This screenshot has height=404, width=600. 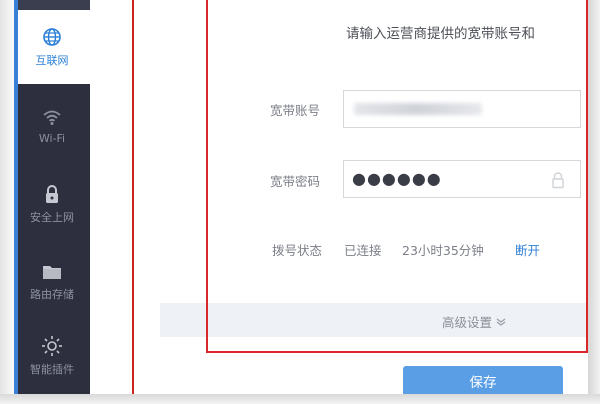 I want to click on sidebar-item-label: 互联网, so click(x=52, y=60).